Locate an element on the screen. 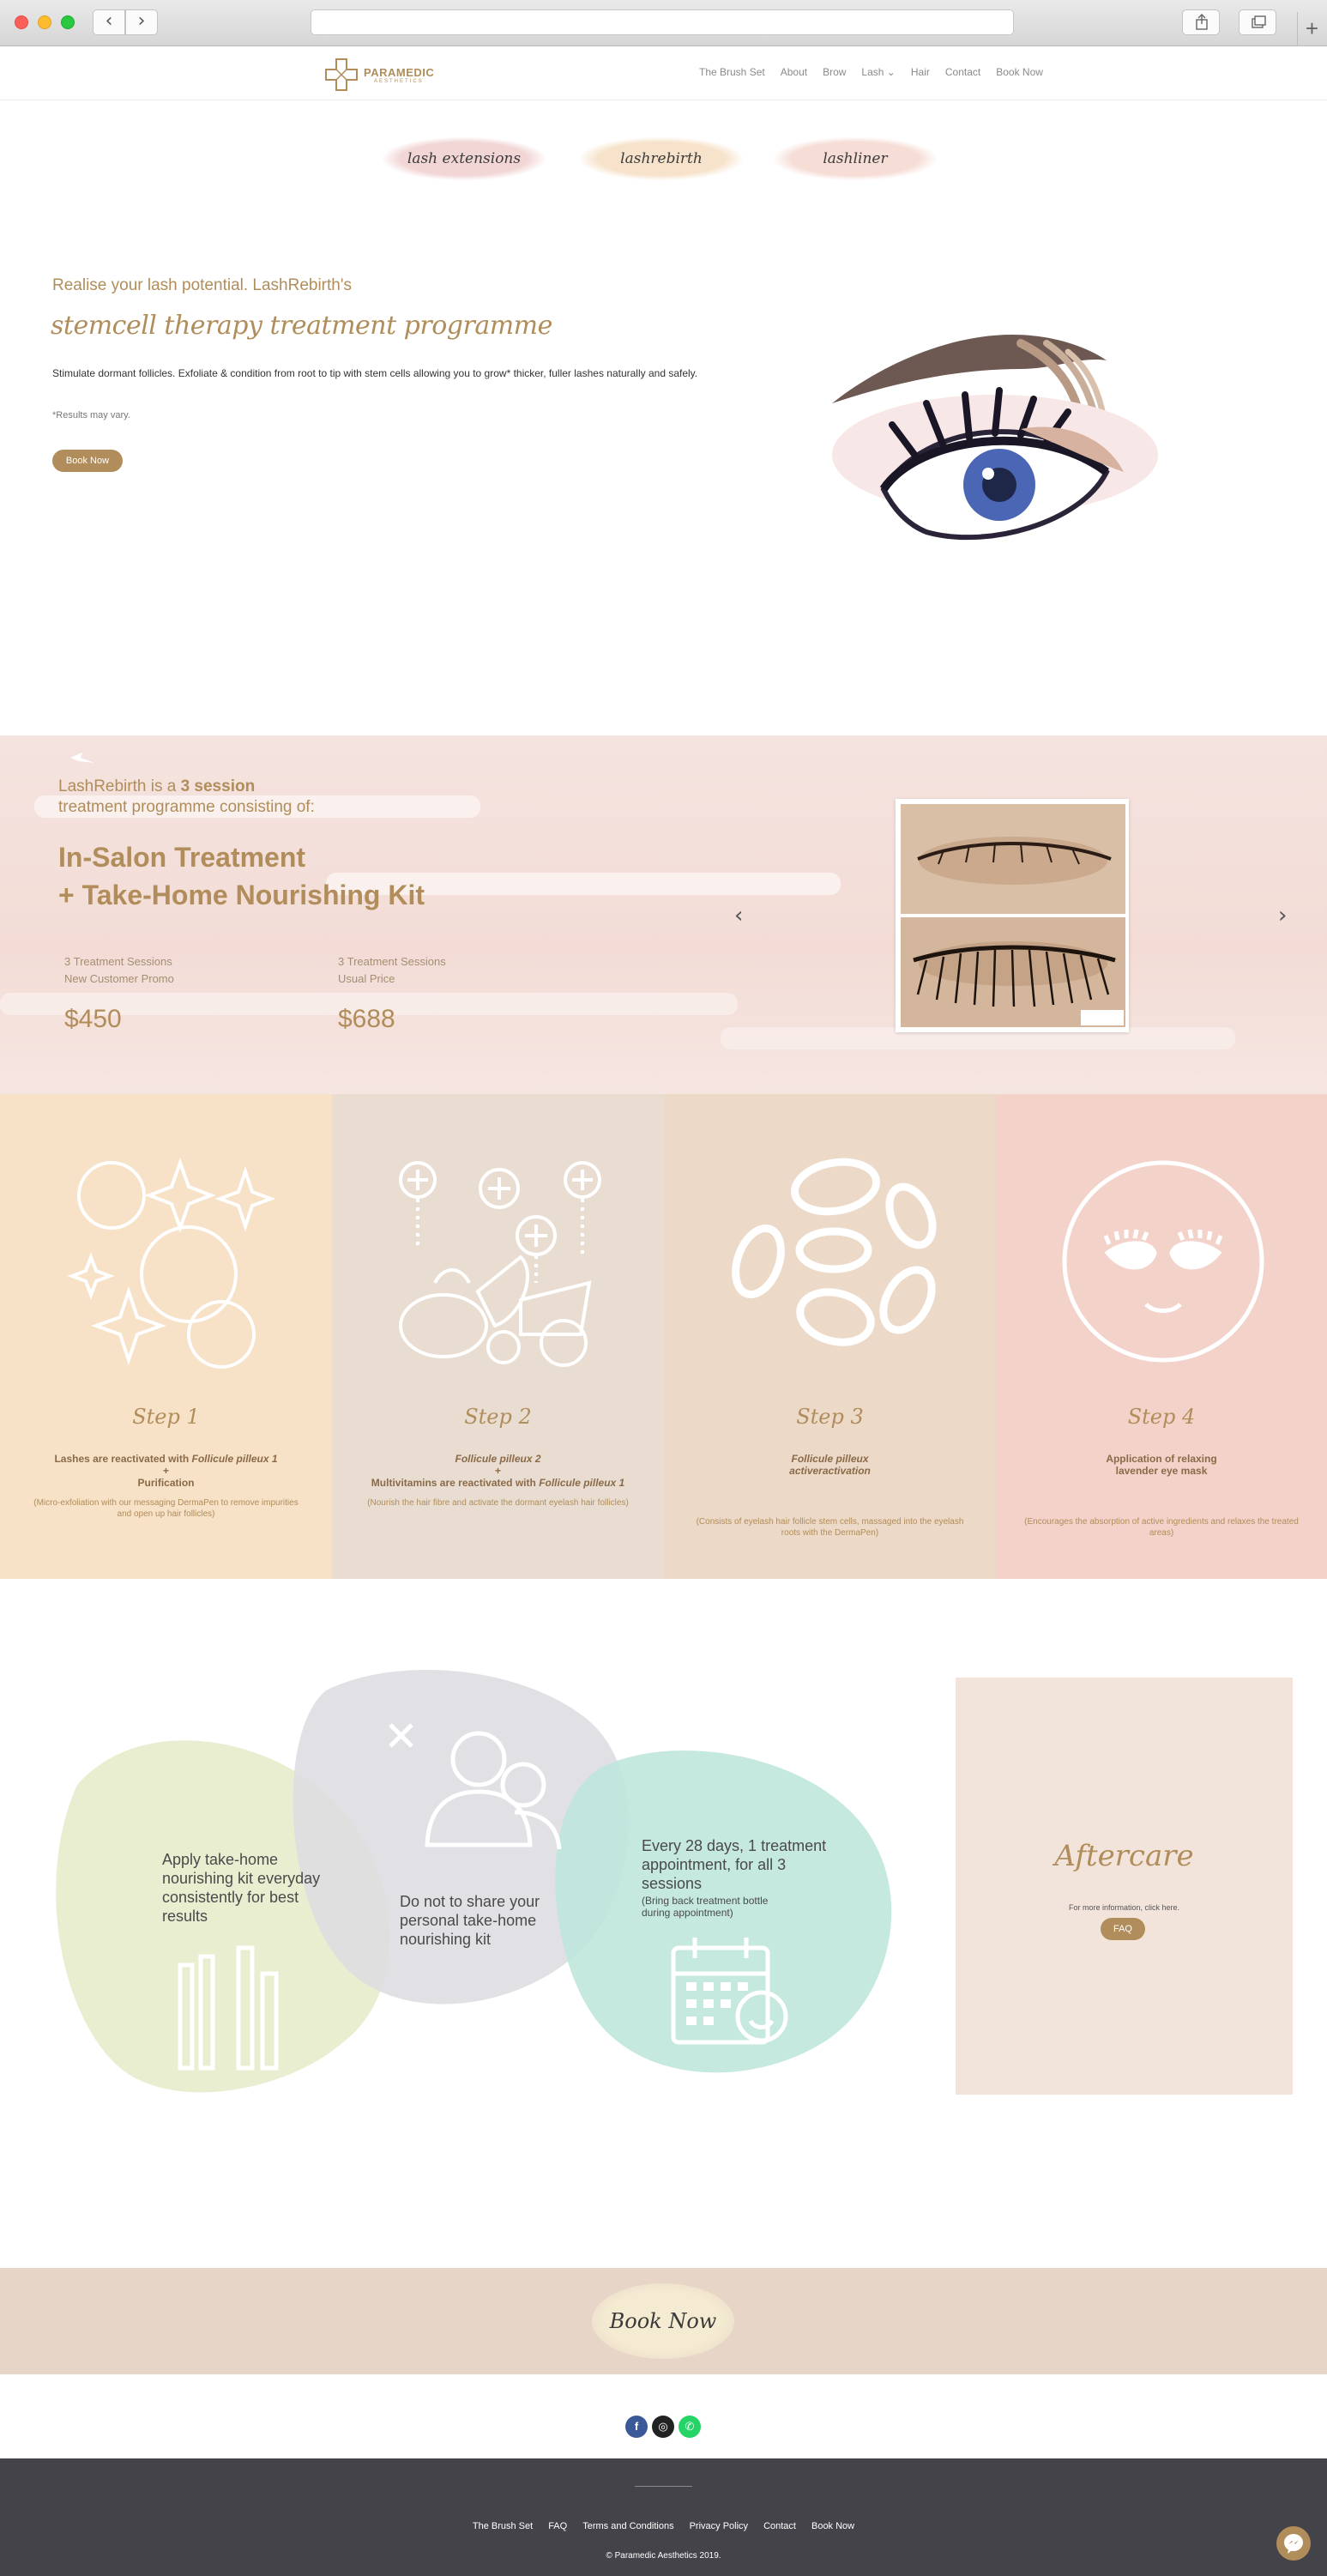  close-window-button is located at coordinates (22, 22).